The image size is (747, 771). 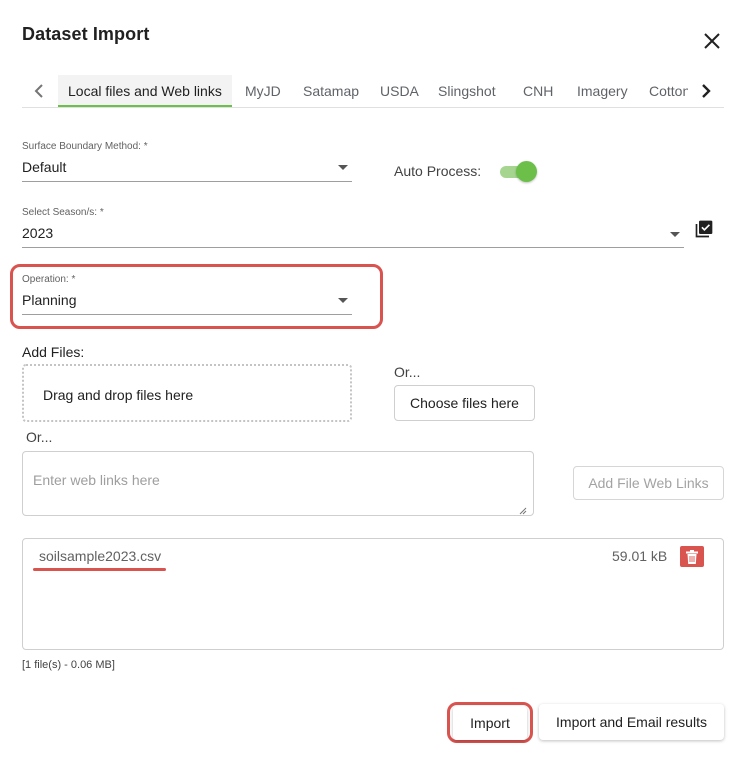 I want to click on operation-value: Planning, so click(x=49, y=300).